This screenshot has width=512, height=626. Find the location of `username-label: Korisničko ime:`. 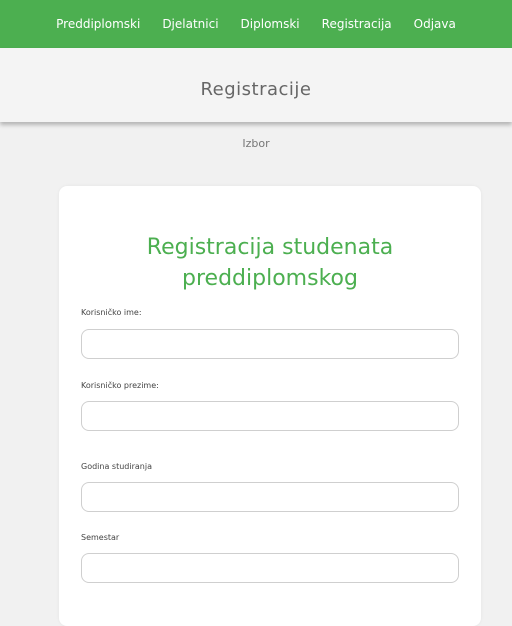

username-label: Korisničko ime: is located at coordinates (111, 312).